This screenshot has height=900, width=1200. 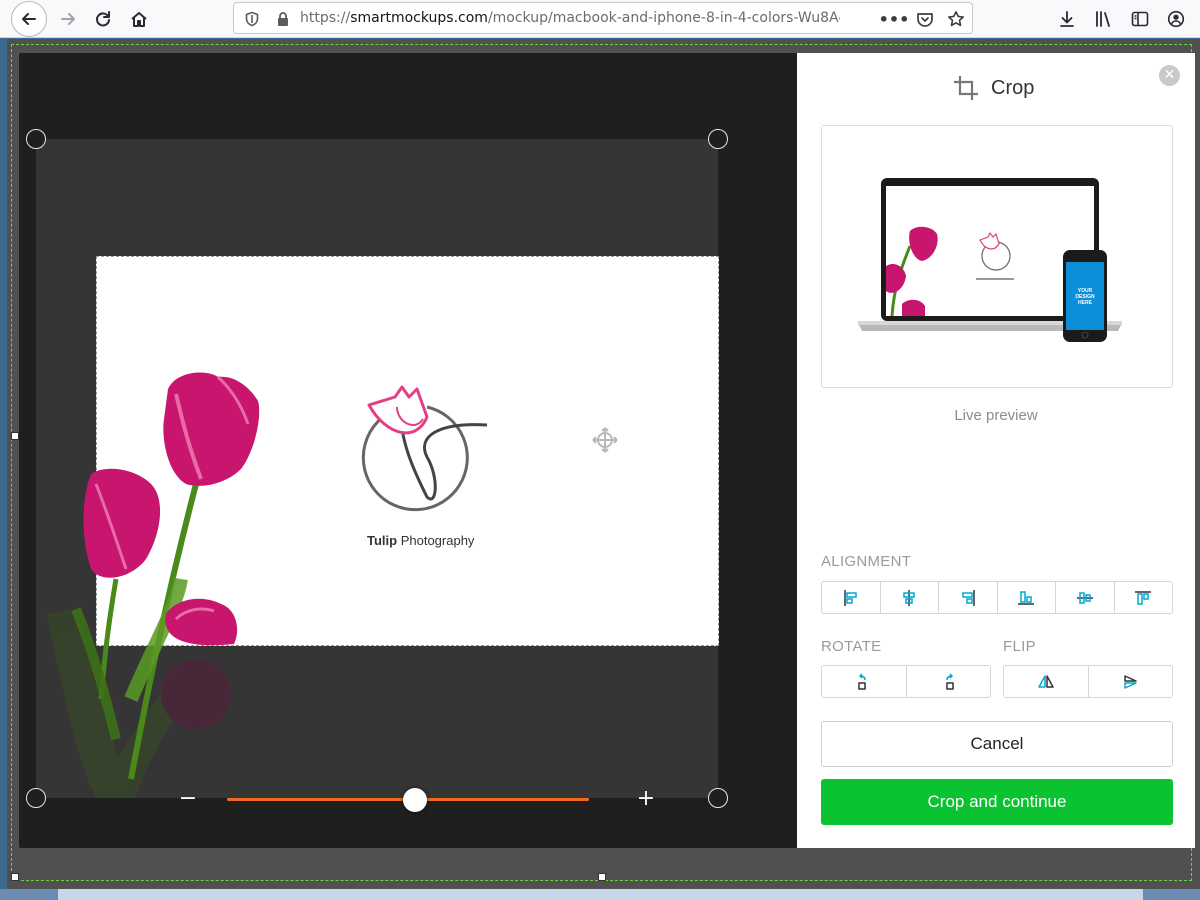 I want to click on rotate-right-button, so click(x=949, y=681).